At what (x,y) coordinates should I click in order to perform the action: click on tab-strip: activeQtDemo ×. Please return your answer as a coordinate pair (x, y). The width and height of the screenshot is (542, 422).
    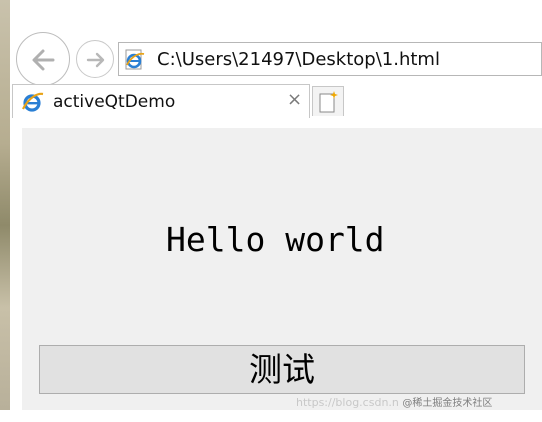
    Looking at the image, I should click on (276, 100).